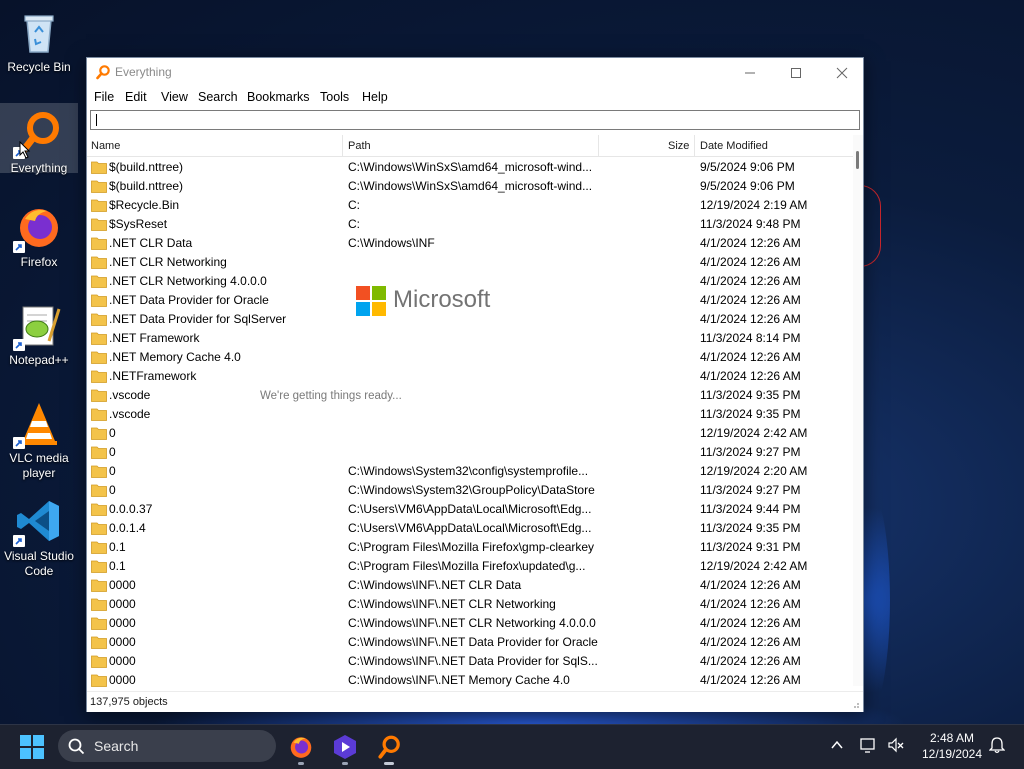  Describe the element at coordinates (218, 97) in the screenshot. I see `menu-search: Search` at that location.